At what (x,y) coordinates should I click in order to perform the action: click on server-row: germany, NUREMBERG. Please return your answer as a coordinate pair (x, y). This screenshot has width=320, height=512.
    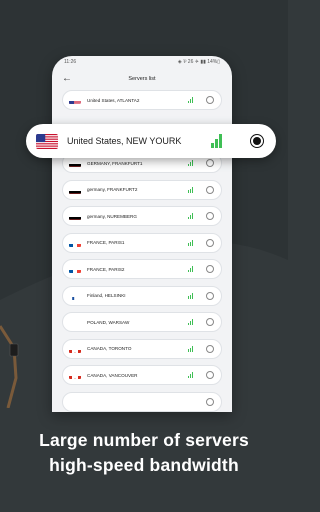
    Looking at the image, I should click on (142, 216).